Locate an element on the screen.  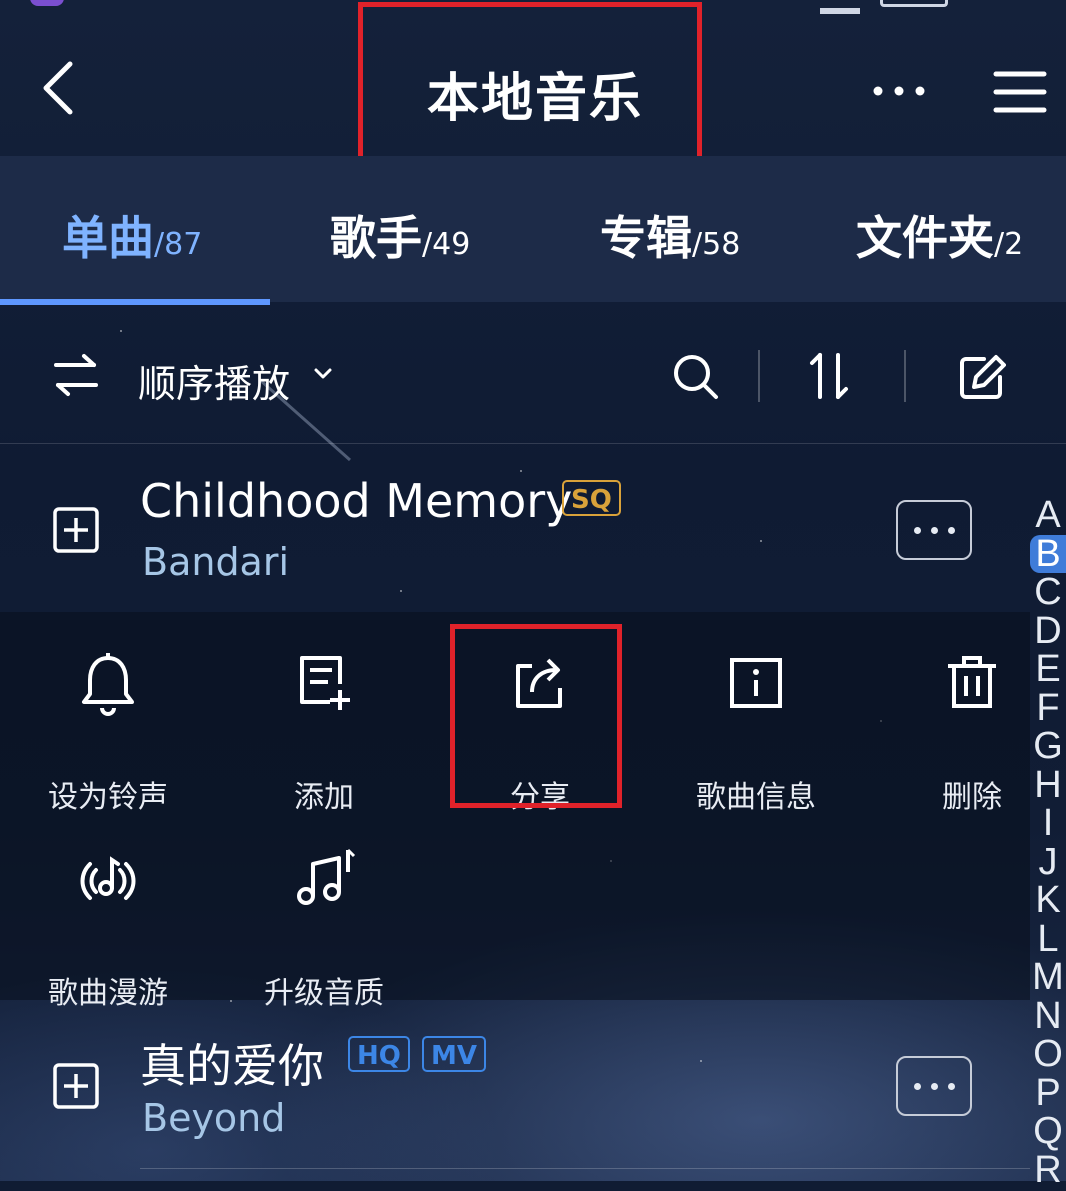
tab-count: /58 is located at coordinates (716, 244).